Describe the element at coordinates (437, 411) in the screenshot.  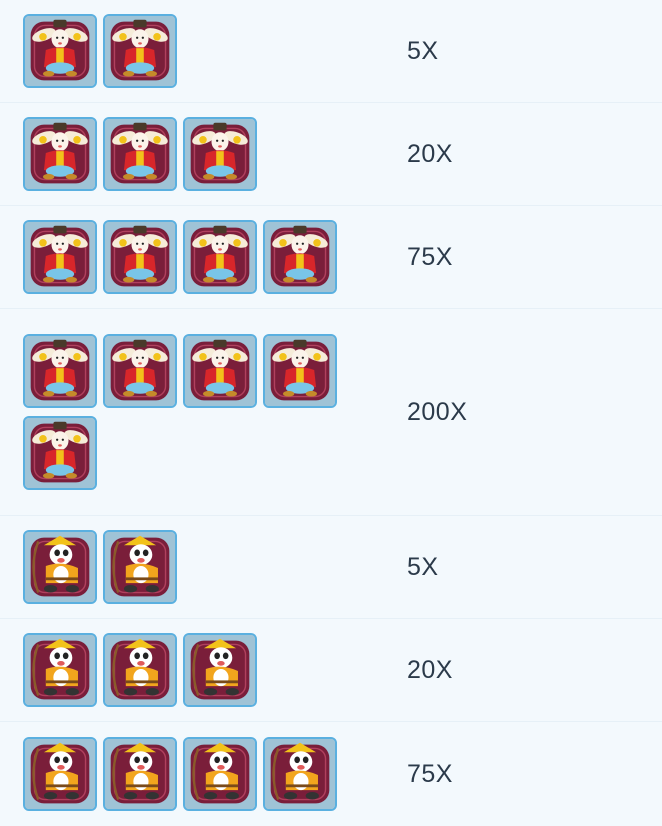
I see `payout-multiplier: 200X` at that location.